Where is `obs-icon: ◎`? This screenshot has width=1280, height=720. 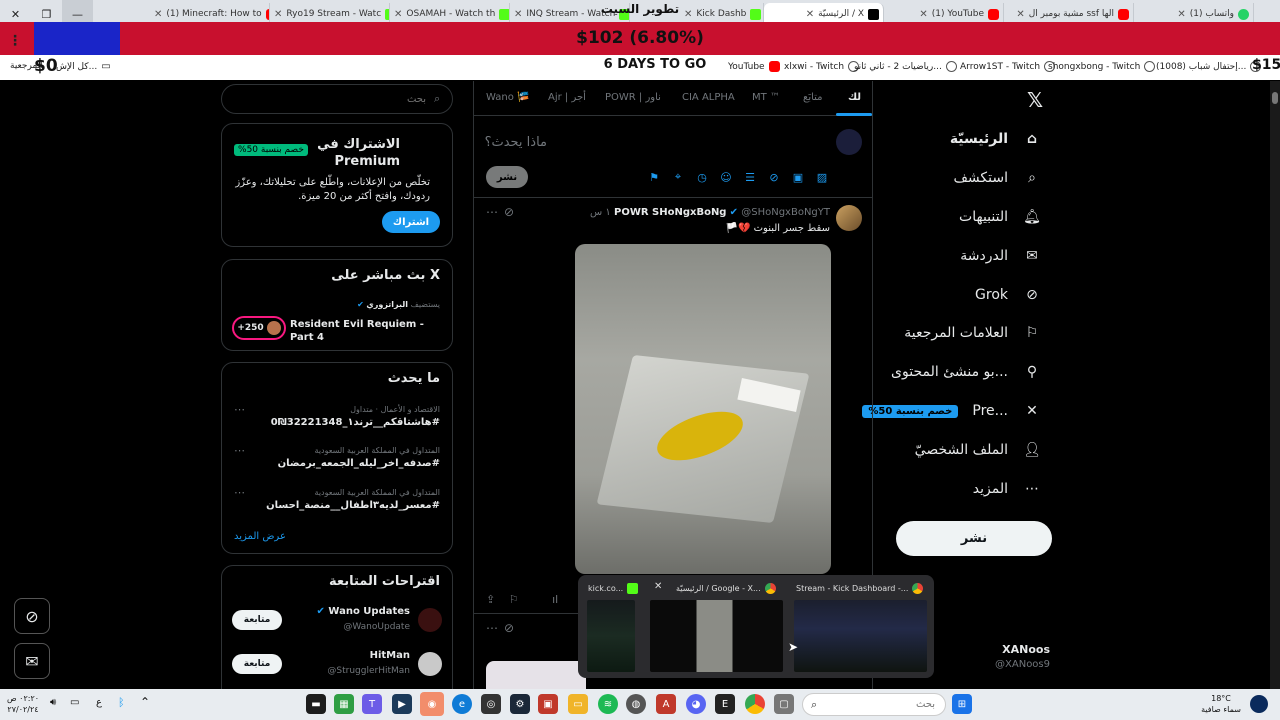
obs-icon: ◎ is located at coordinates (491, 704).